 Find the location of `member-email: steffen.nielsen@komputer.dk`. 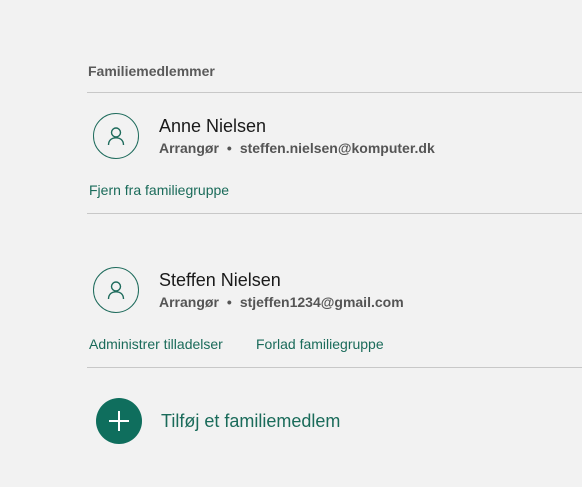

member-email: steffen.nielsen@komputer.dk is located at coordinates (337, 148).